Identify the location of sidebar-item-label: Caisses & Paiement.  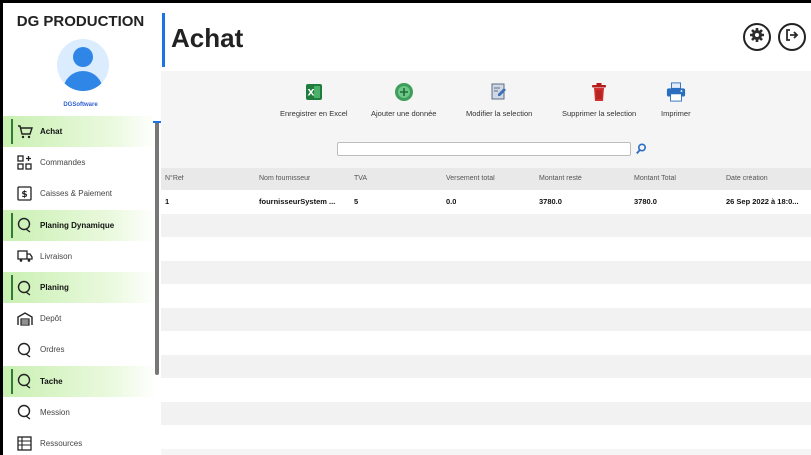
(76, 194).